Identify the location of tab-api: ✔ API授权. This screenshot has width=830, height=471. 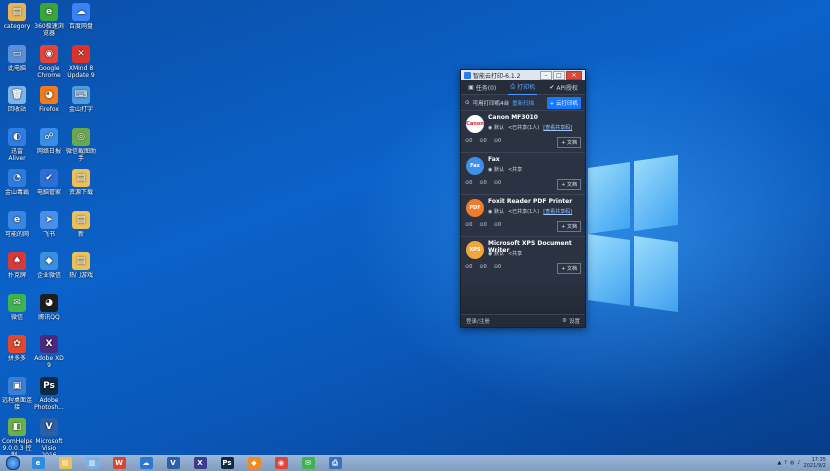
(563, 87).